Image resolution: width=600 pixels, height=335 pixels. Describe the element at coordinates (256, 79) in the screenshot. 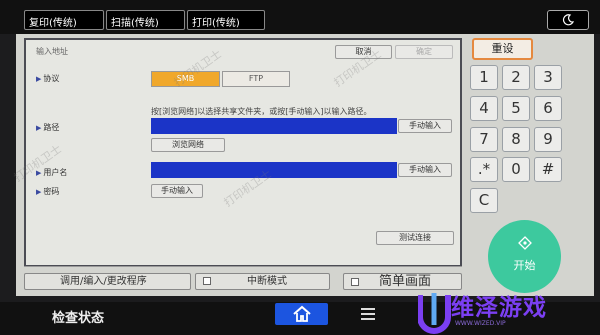

I see `protocol-ftp-option: FTP` at that location.